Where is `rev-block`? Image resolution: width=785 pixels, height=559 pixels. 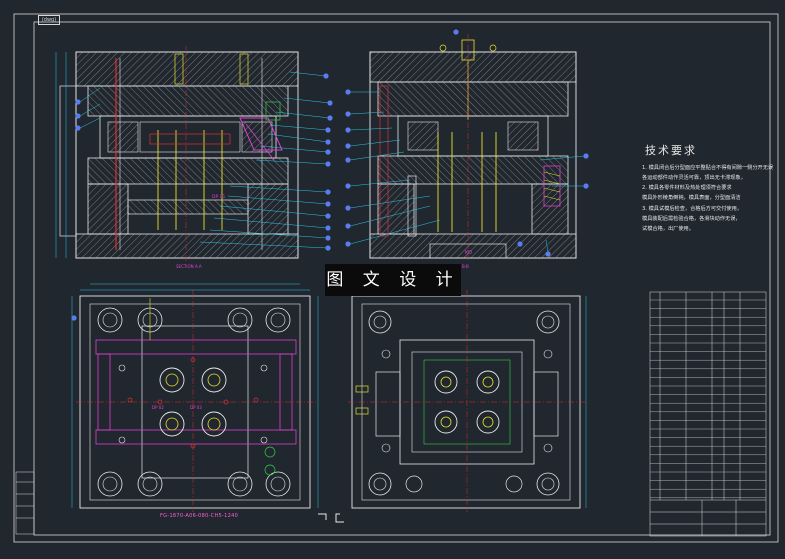
rev-block is located at coordinates (25, 503).